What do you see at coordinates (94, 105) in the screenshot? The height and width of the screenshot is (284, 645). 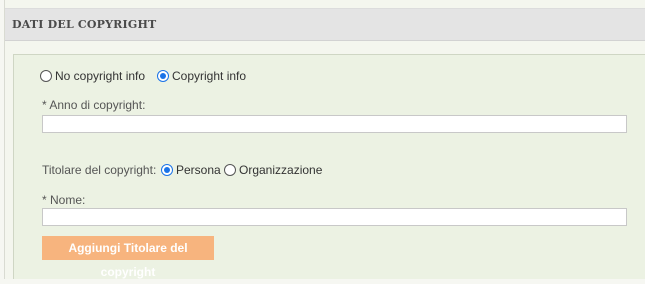 I see `copyright-year-label: * Anno di copyright:` at bounding box center [94, 105].